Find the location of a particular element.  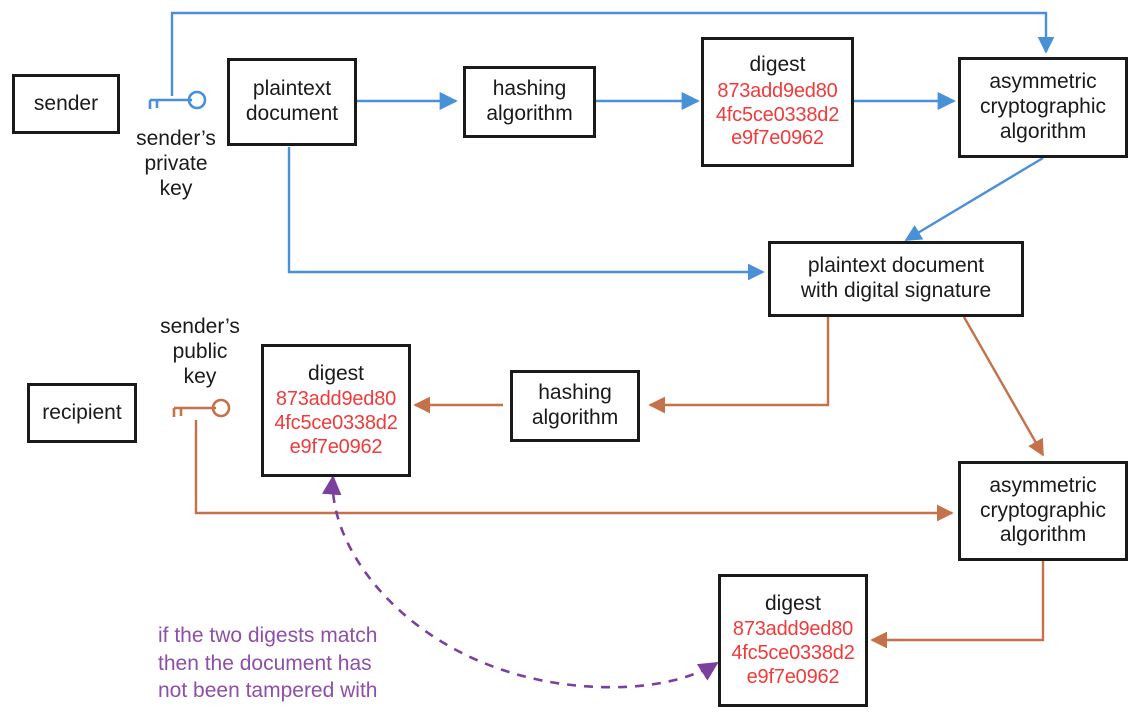

asymmetric-bottom-line-1: asymmetric is located at coordinates (1043, 485).